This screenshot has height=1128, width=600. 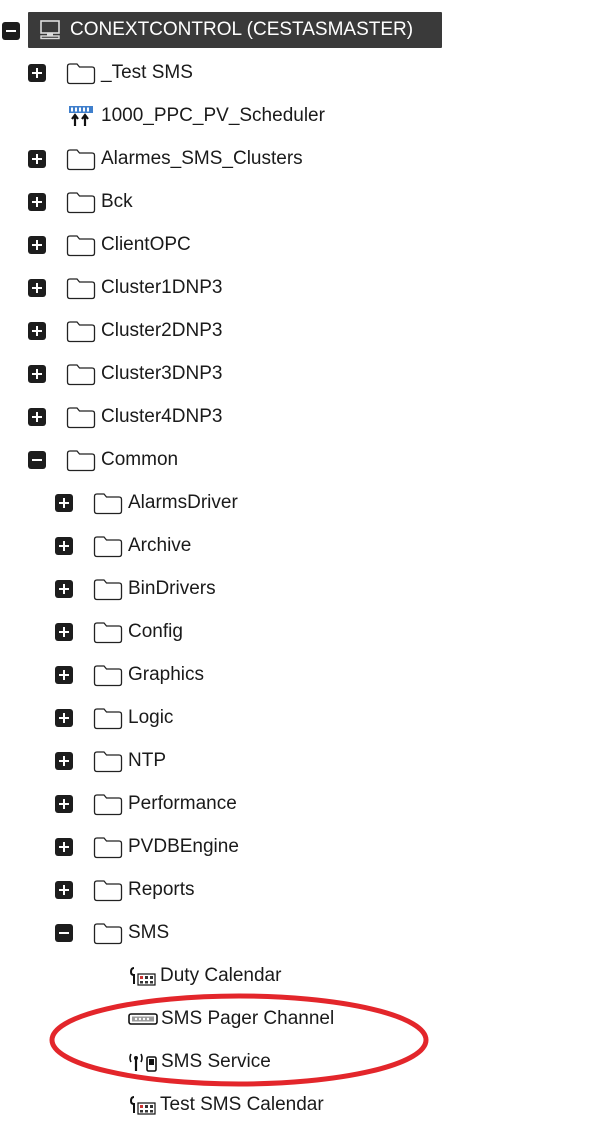 What do you see at coordinates (147, 72) in the screenshot?
I see `item-label: _Test SMS` at bounding box center [147, 72].